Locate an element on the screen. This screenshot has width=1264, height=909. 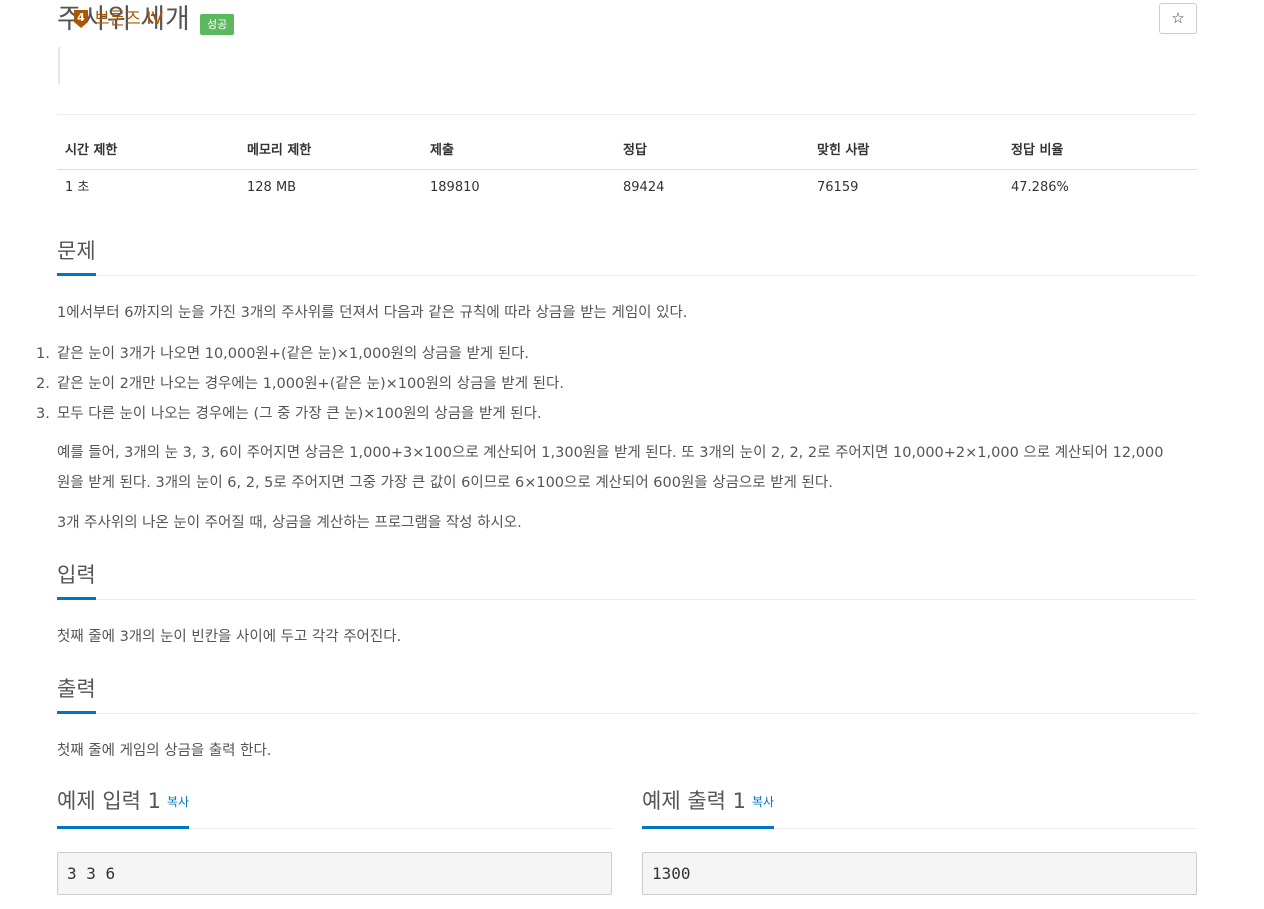
header-ratio: 정답 비율 is located at coordinates (1037, 150).